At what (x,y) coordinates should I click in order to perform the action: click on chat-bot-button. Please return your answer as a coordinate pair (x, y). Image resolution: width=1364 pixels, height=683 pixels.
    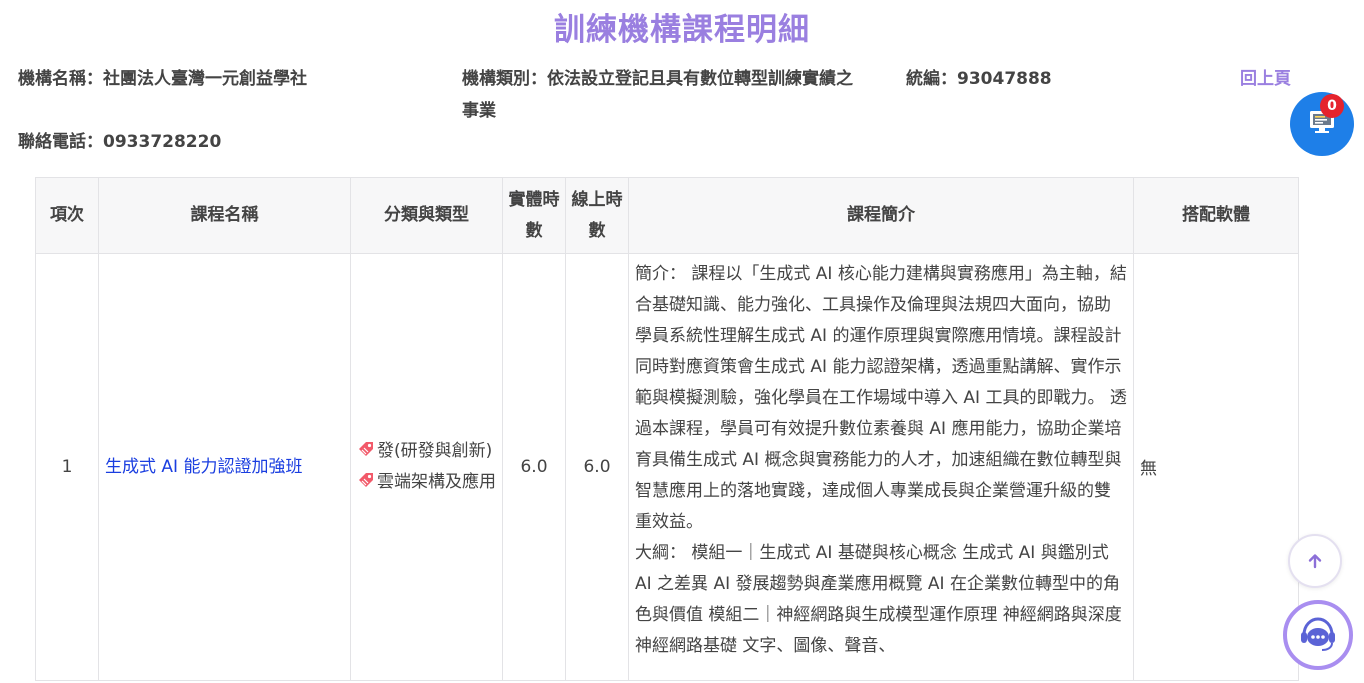
    Looking at the image, I should click on (1318, 635).